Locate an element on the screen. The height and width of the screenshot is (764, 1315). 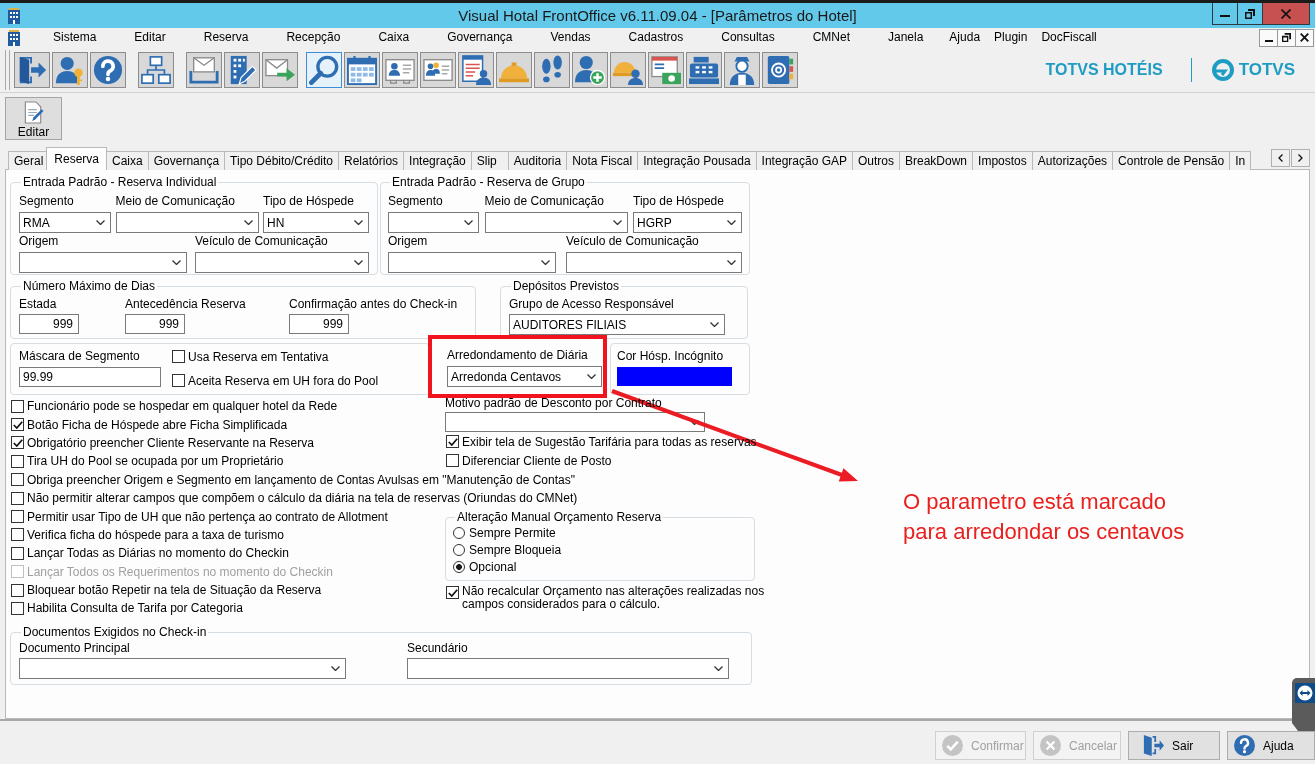
help-button: Ajuda is located at coordinates (1271, 745).